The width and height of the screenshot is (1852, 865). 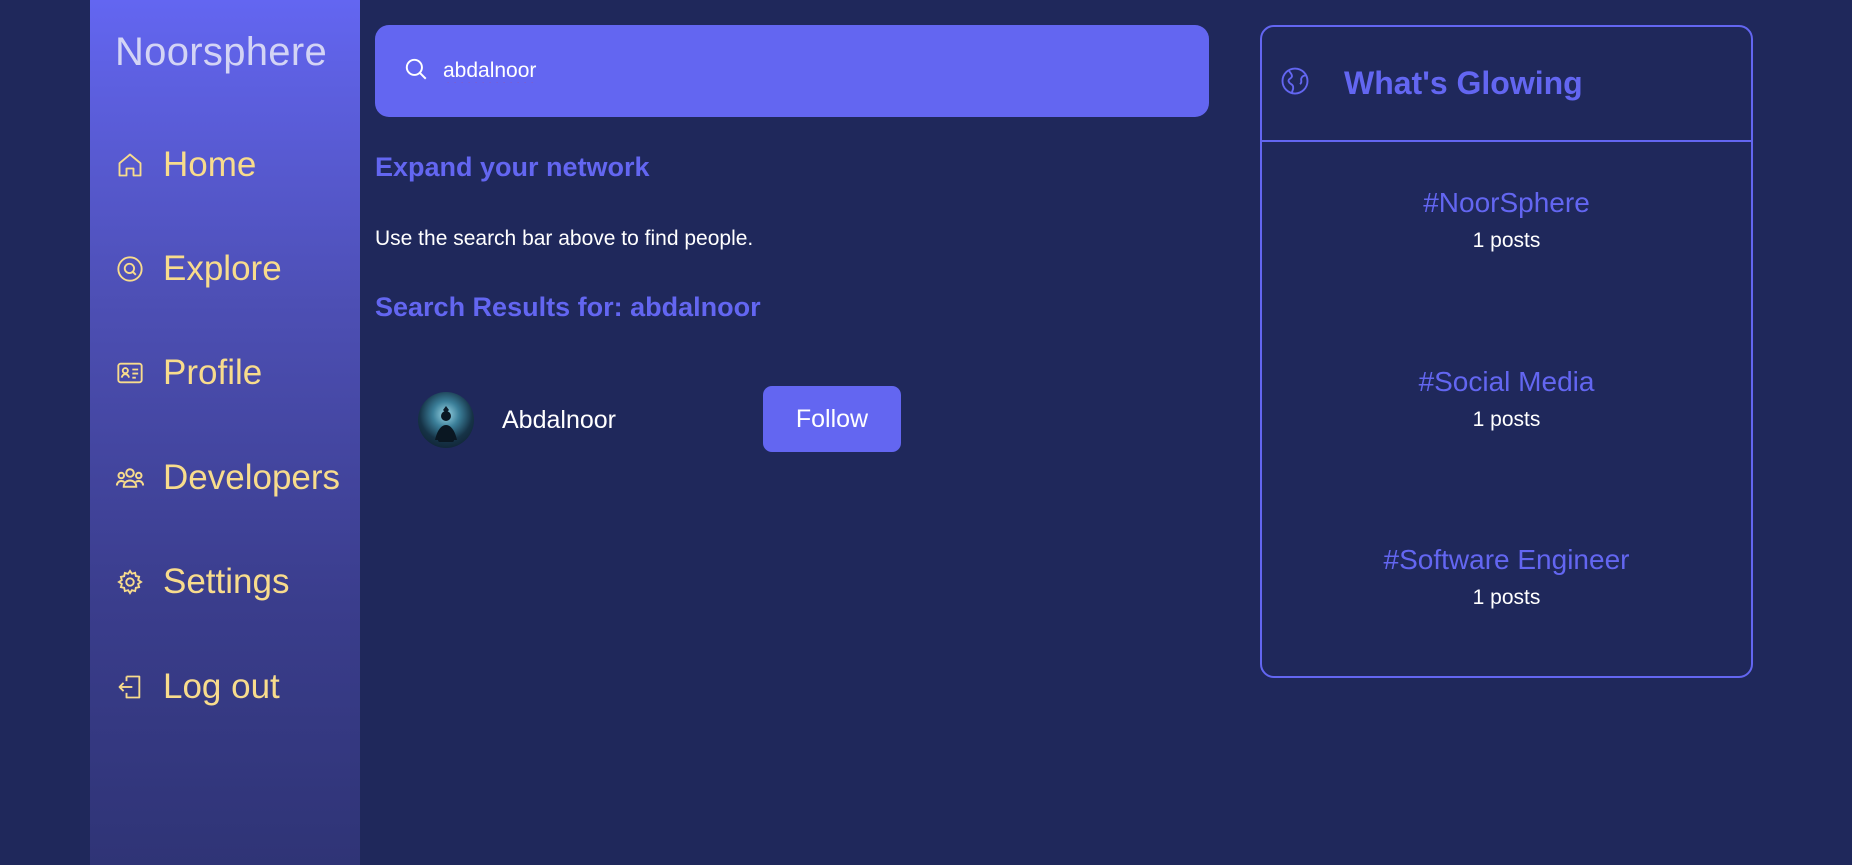 I want to click on search-result-item: Abdalnoor Follow, so click(x=660, y=420).